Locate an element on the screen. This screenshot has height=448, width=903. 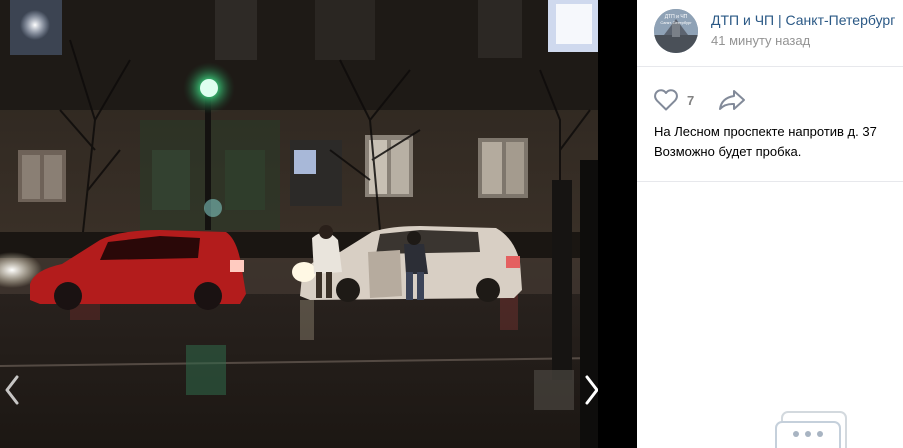
group-avatar: ДТП и ЧП Санкт-Петербург is located at coordinates (676, 31).